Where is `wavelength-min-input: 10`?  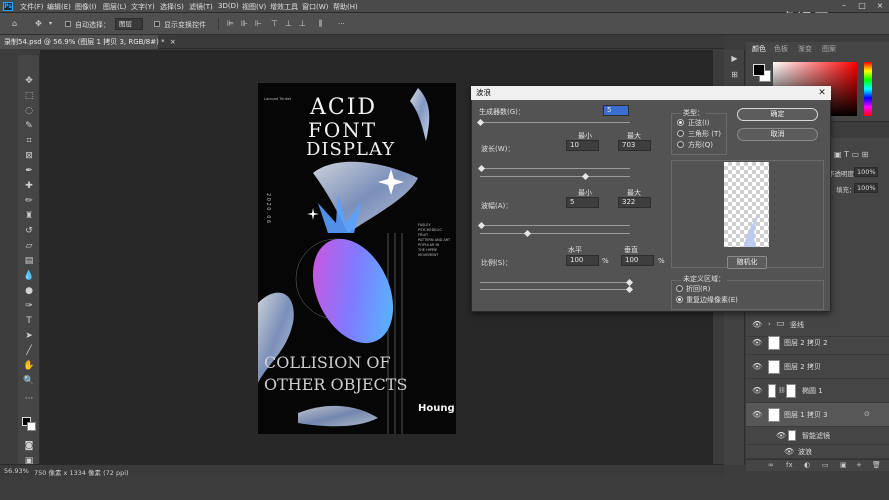
wavelength-min-input: 10 is located at coordinates (582, 145).